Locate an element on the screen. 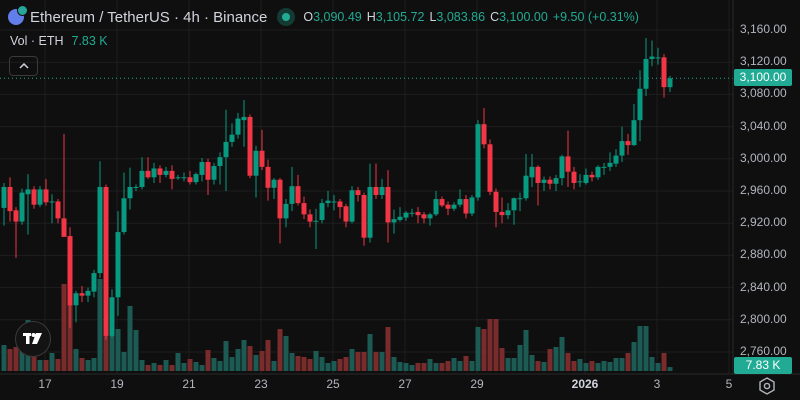 The height and width of the screenshot is (400, 800). settings-icon is located at coordinates (767, 386).